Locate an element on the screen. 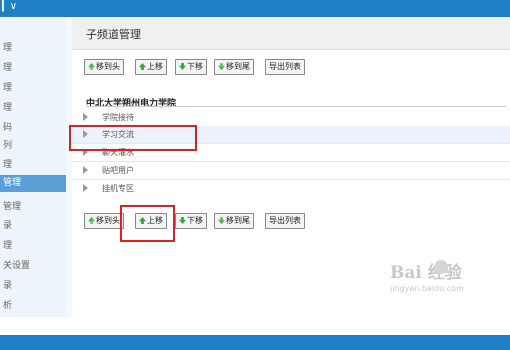 The width and height of the screenshot is (510, 350). bottom-bar is located at coordinates (255, 342).